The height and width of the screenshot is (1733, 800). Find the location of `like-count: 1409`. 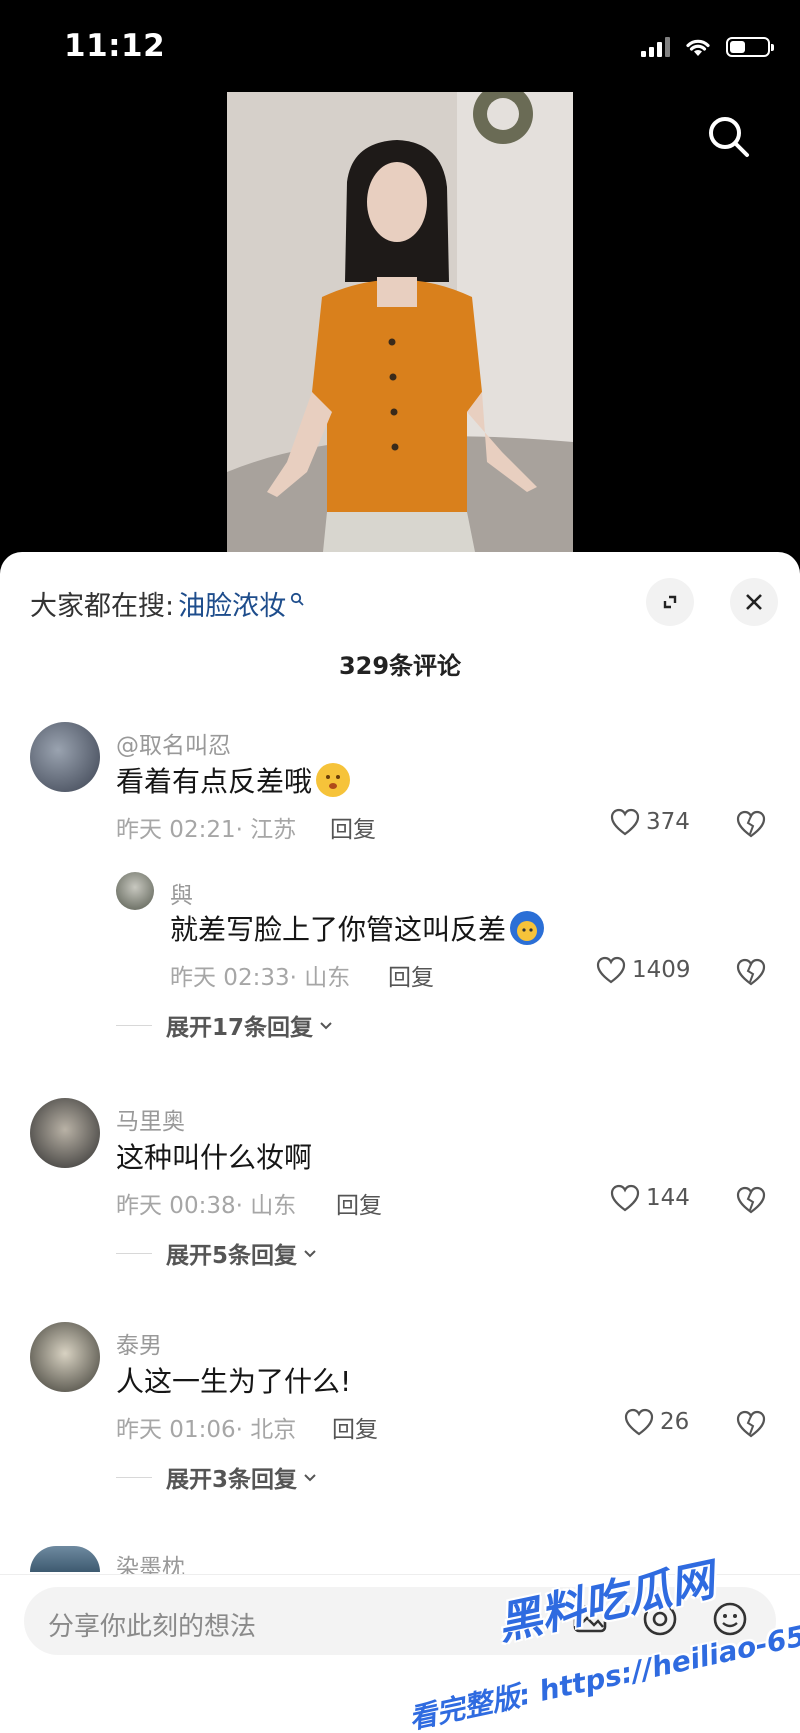

like-count: 1409 is located at coordinates (661, 970).